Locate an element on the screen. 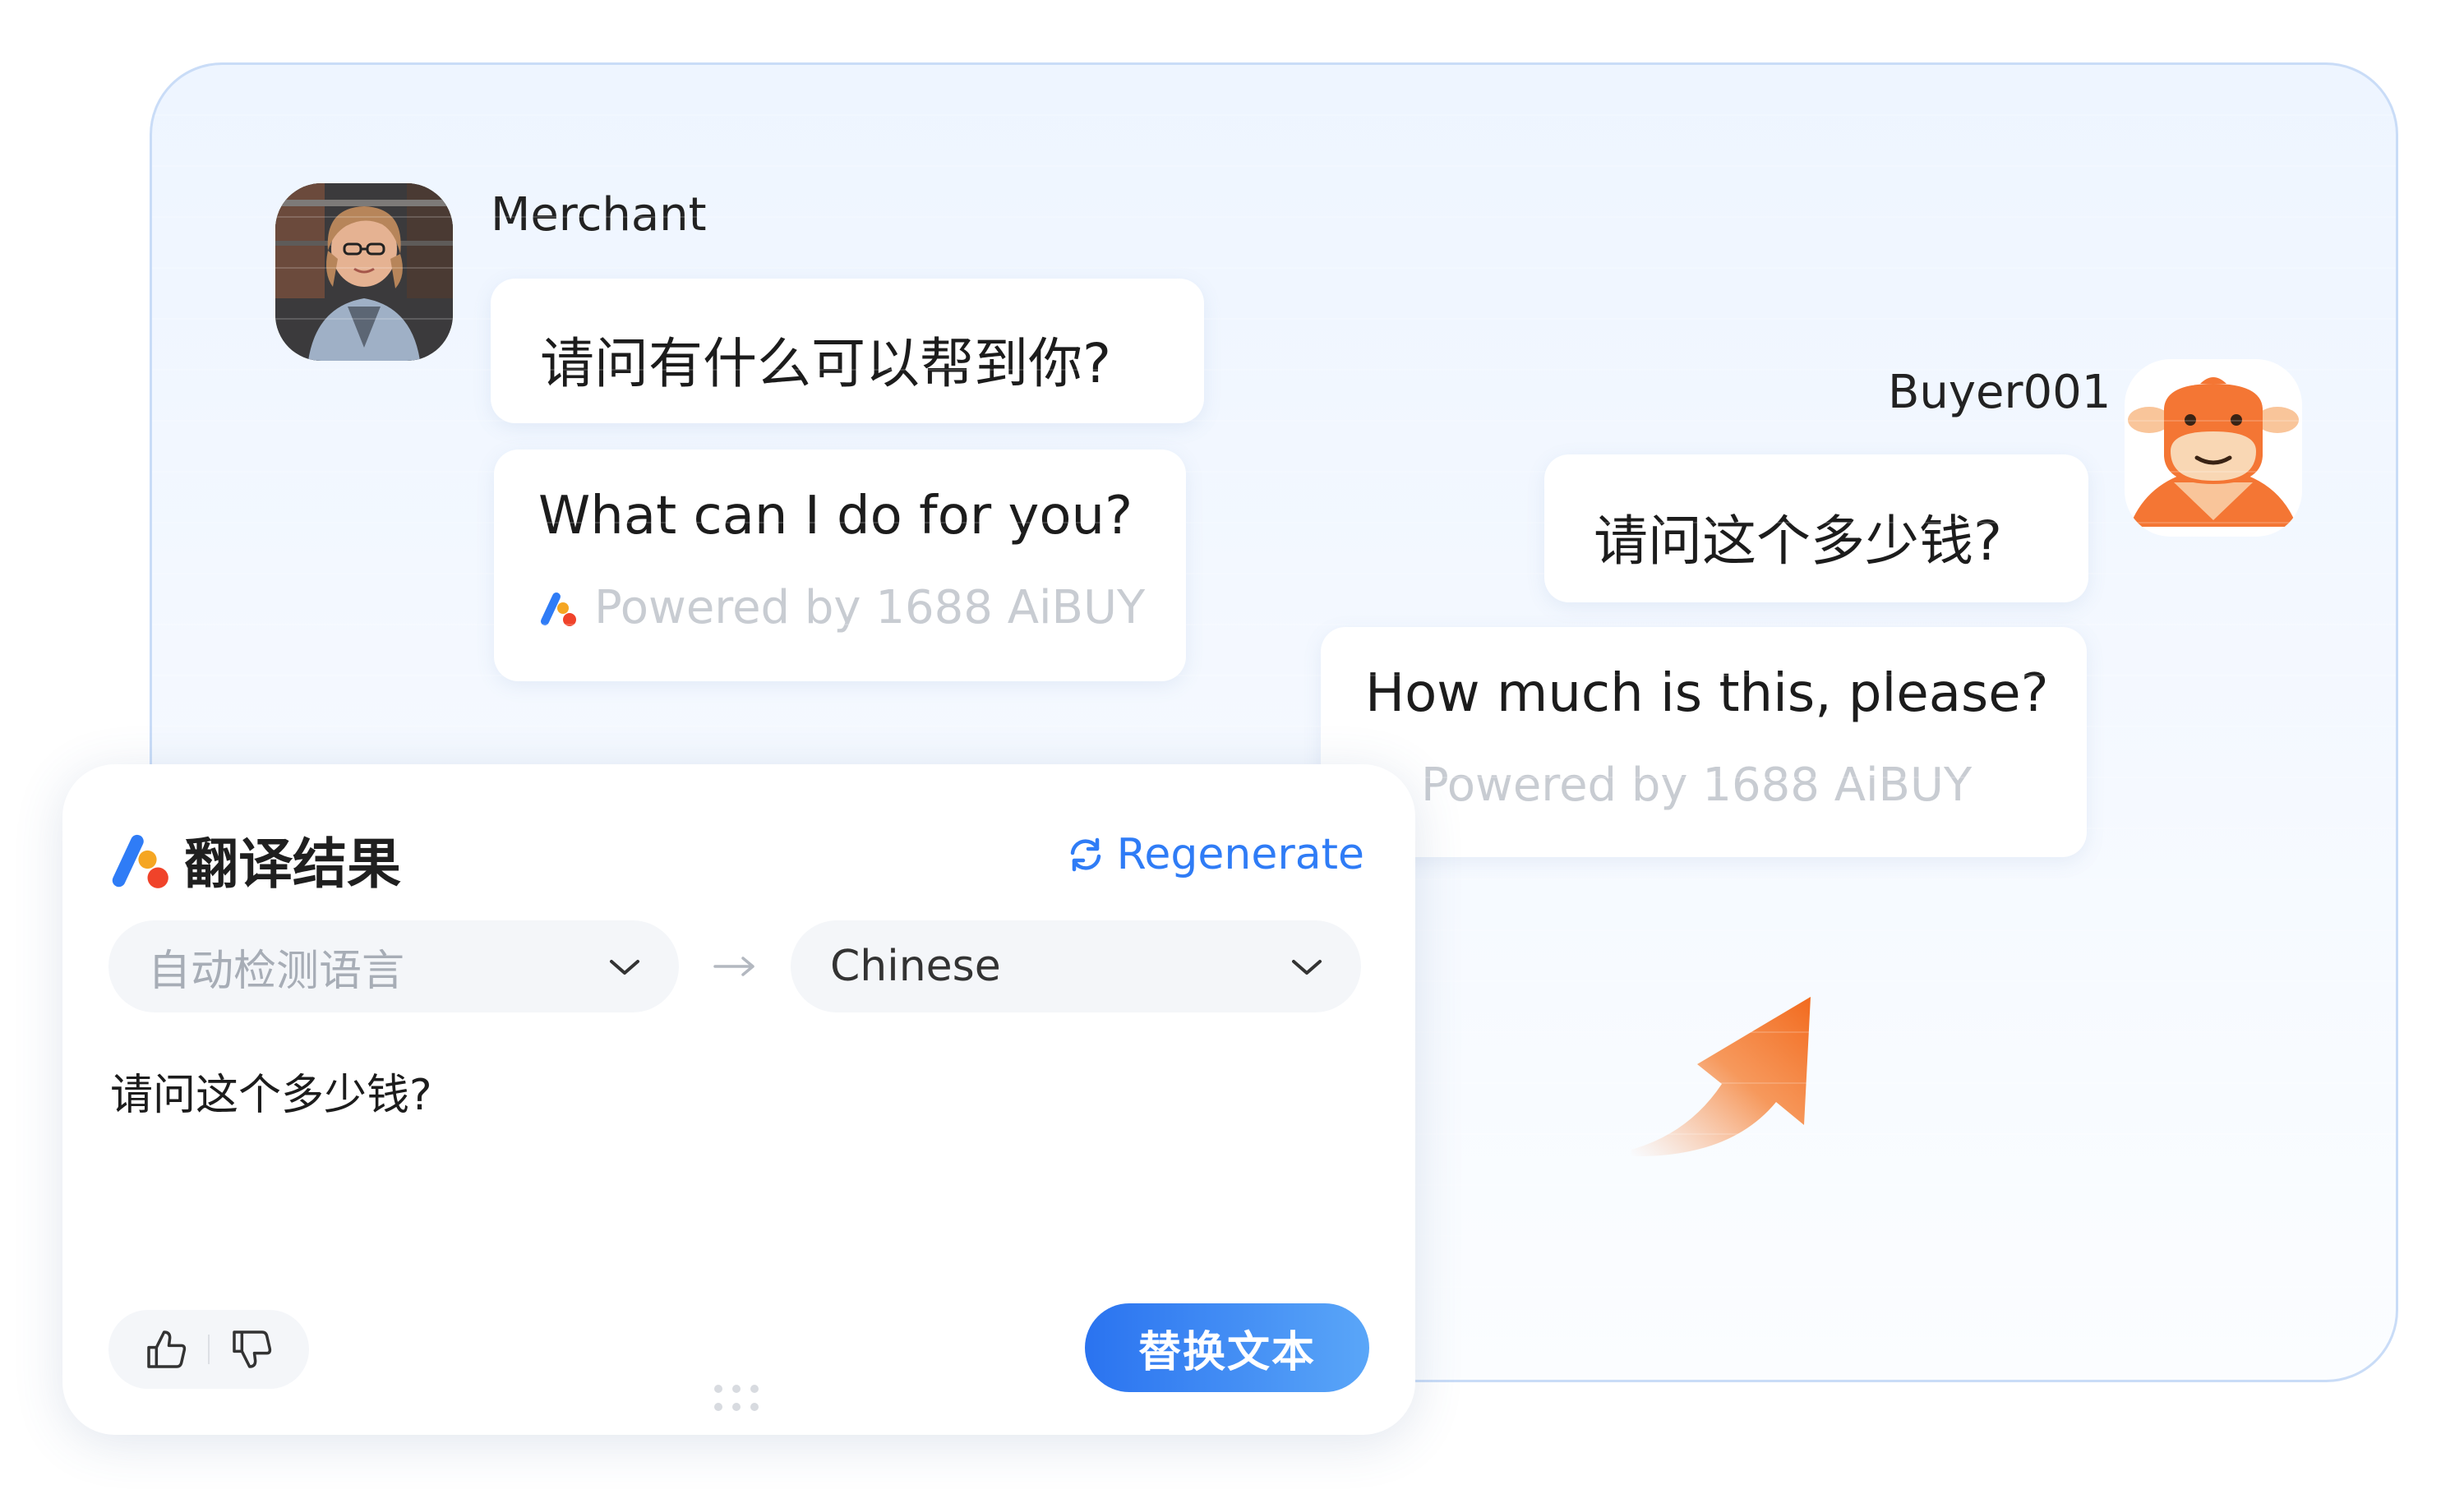 This screenshot has width=2464, height=1494. buyer-powered-by: Powered by 1688 AiBUY is located at coordinates (1697, 785).